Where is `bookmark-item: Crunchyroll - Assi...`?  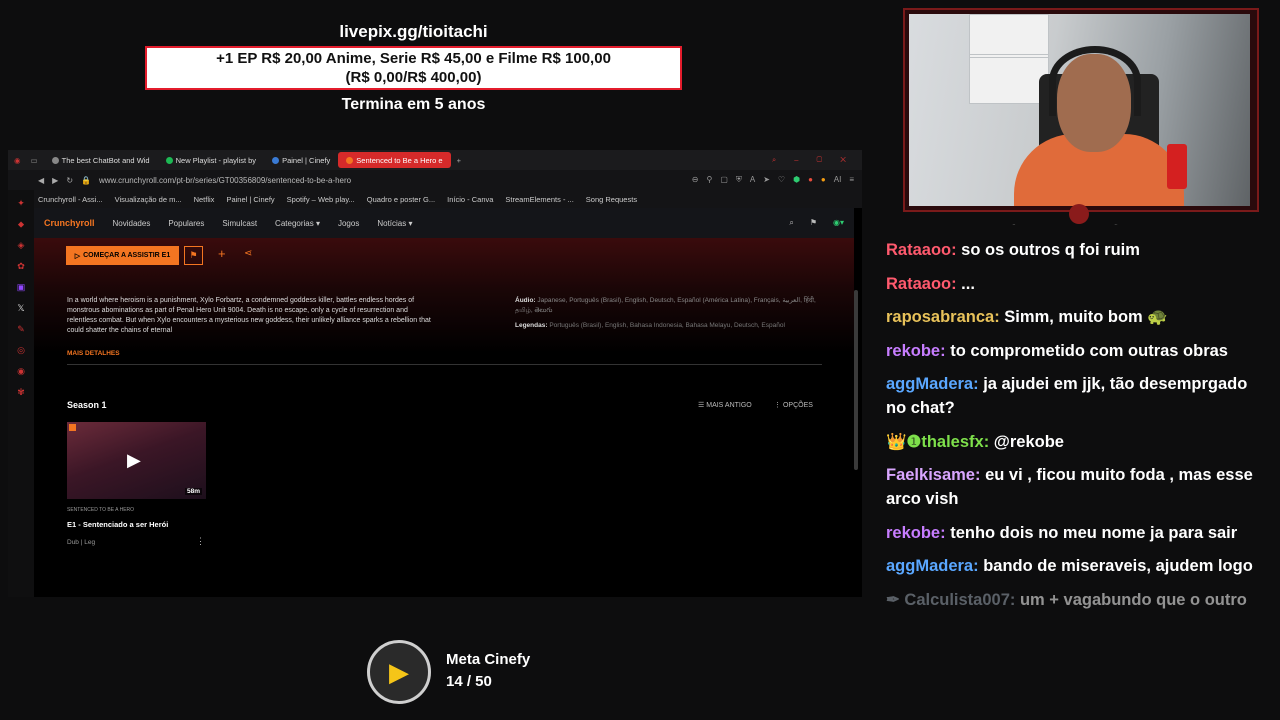 bookmark-item: Crunchyroll - Assi... is located at coordinates (70, 199).